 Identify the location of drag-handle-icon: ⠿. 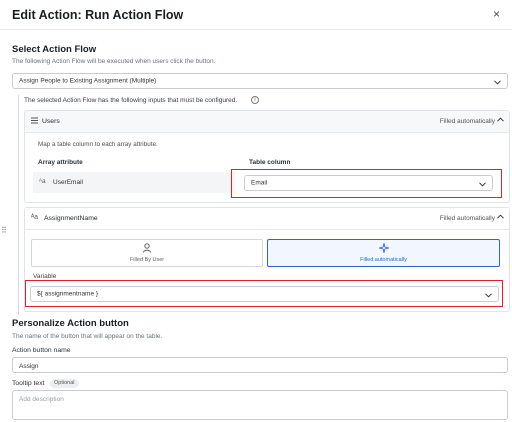
(4, 230).